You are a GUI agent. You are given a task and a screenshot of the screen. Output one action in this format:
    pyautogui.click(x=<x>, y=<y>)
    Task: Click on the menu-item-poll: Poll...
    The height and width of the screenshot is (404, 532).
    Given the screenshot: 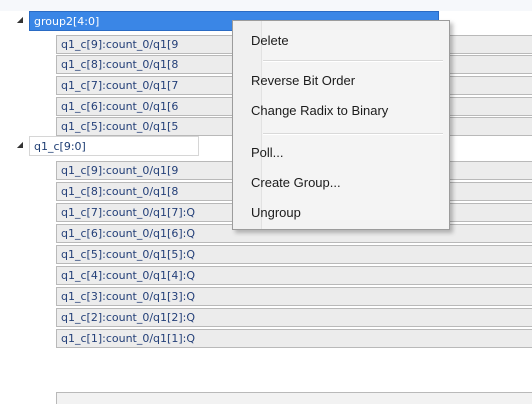 What is the action you would take?
    pyautogui.click(x=267, y=153)
    